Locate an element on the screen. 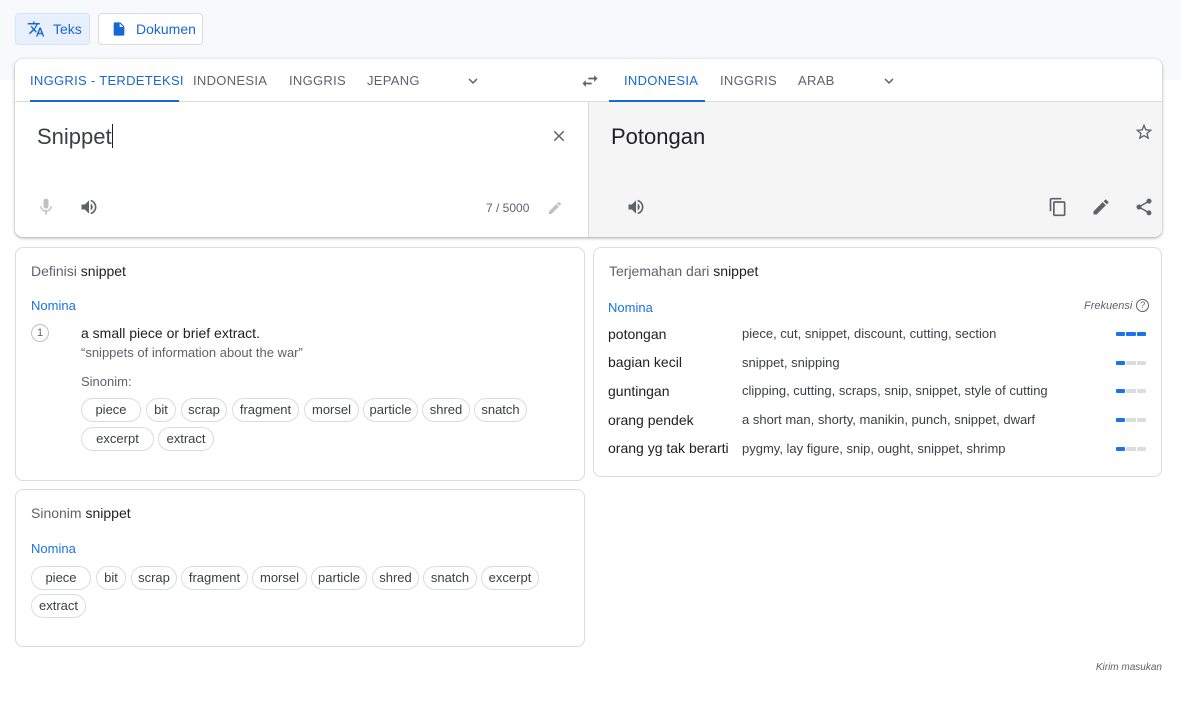 This screenshot has height=712, width=1181. clear-source-close-icon is located at coordinates (559, 136).